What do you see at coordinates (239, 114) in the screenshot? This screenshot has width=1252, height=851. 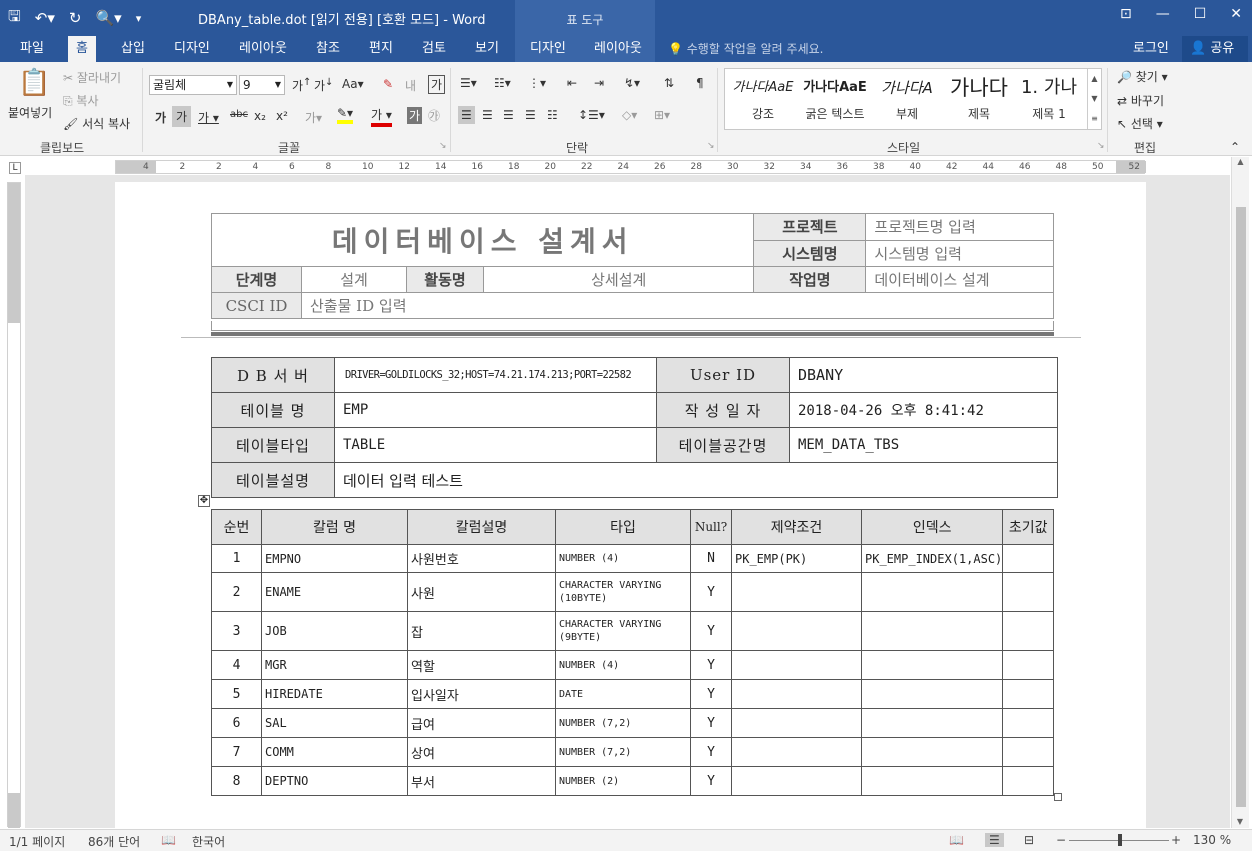 I see `strikethrough-button: abc` at bounding box center [239, 114].